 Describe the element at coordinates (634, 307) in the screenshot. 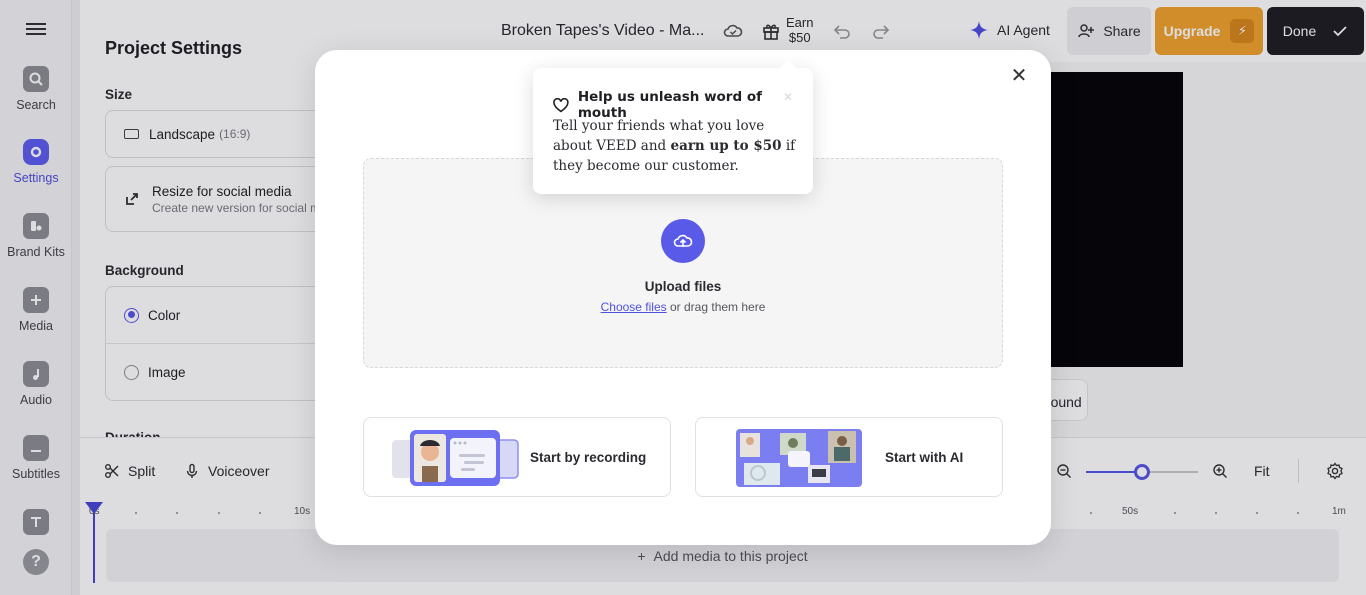

I see `choose-files-link: Choose files` at that location.